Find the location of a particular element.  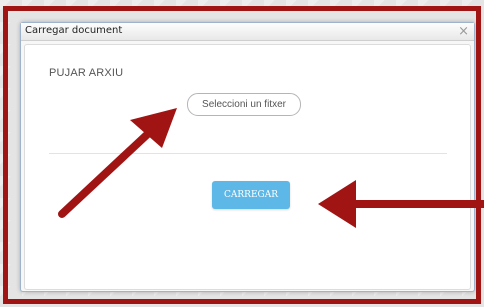

pointer-arrow-to-submit-button is located at coordinates (401, 204).